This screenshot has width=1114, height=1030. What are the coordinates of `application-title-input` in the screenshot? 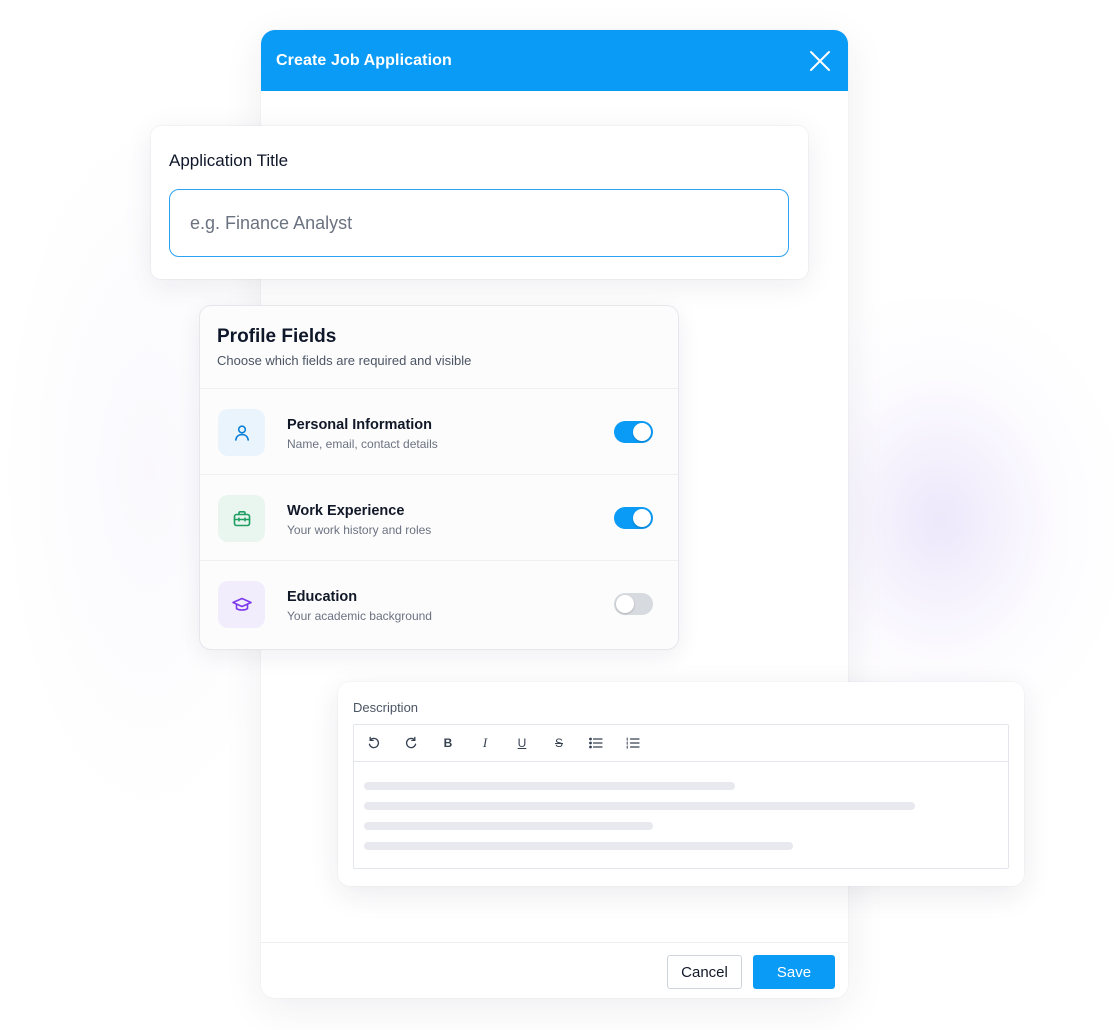 It's located at (479, 223).